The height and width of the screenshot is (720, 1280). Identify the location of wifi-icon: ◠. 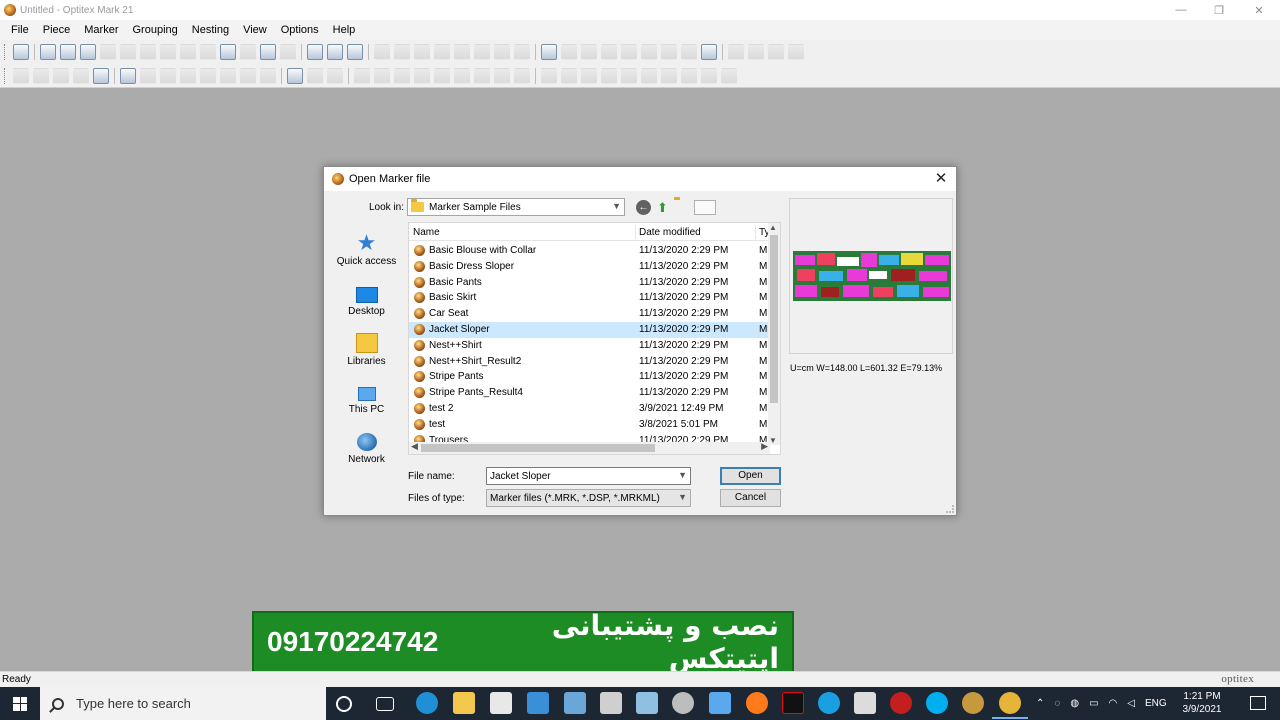
(1113, 703).